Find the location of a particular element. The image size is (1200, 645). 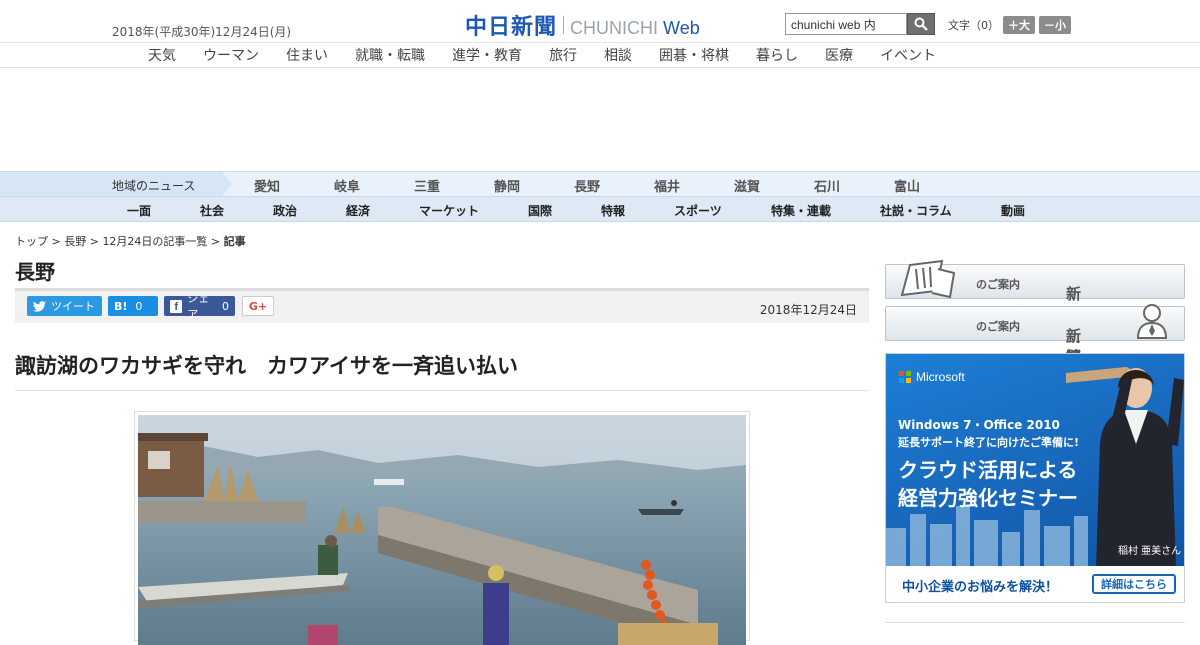

current-date: 2018年(平成30年)12月24日(月) is located at coordinates (202, 32).